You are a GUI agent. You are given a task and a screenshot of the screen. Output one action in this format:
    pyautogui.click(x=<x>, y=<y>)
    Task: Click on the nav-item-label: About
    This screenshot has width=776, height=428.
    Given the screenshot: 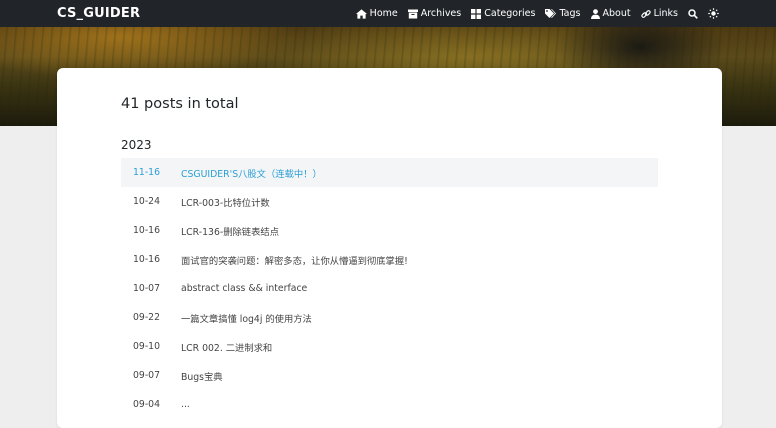 What is the action you would take?
    pyautogui.click(x=616, y=13)
    